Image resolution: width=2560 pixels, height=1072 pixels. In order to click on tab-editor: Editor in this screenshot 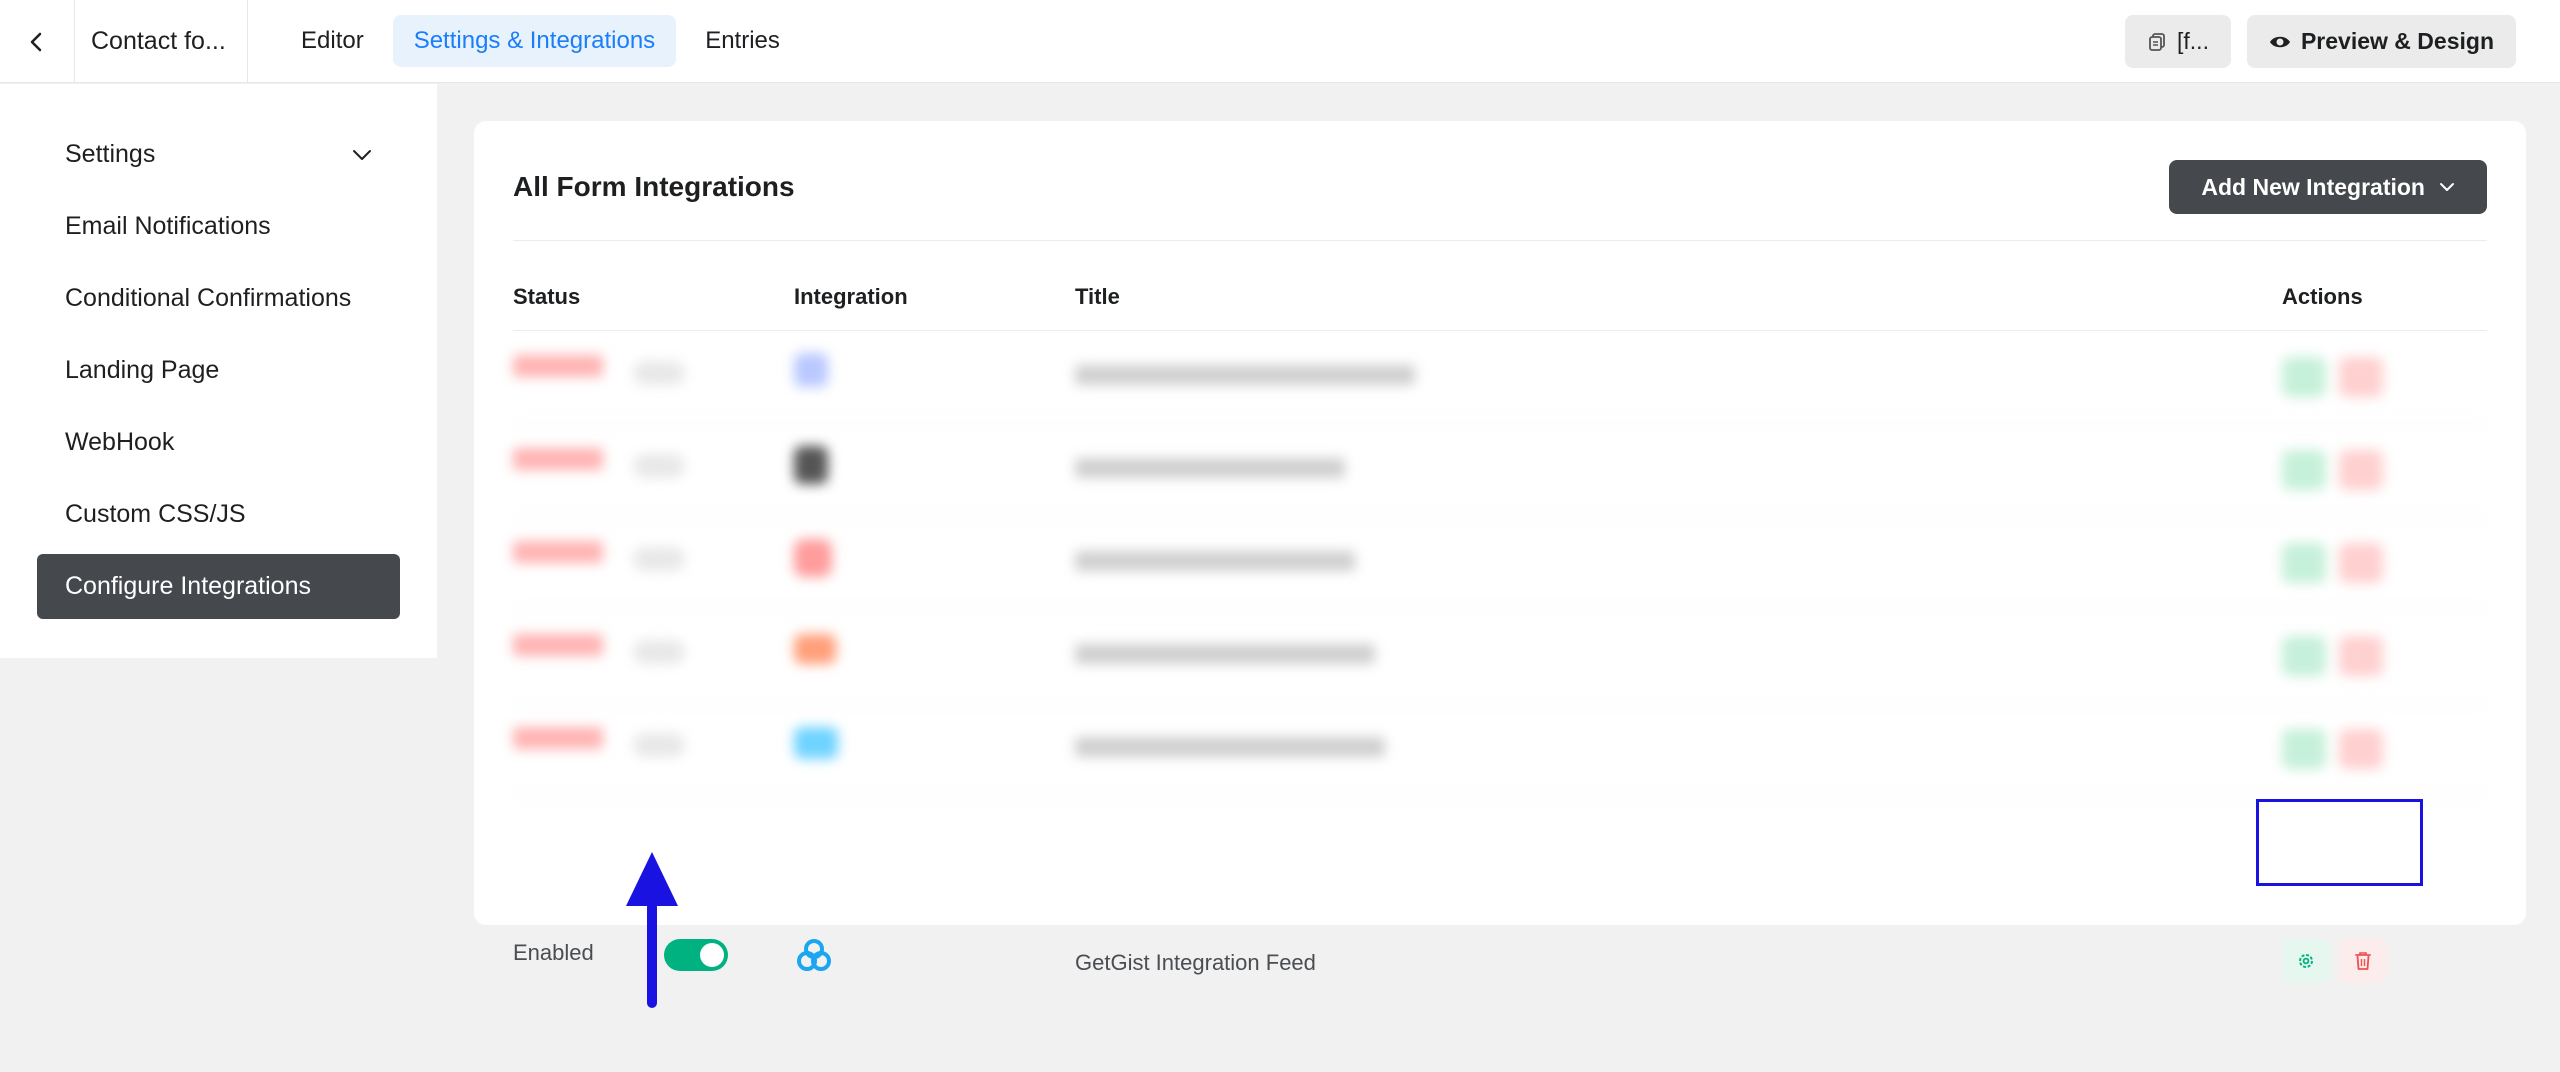, I will do `click(332, 41)`.